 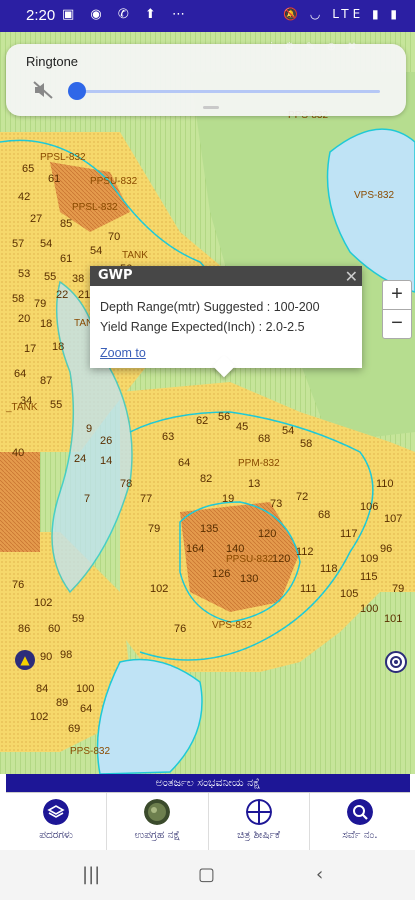 I want to click on svg-text: 111, so click(x=308, y=589).